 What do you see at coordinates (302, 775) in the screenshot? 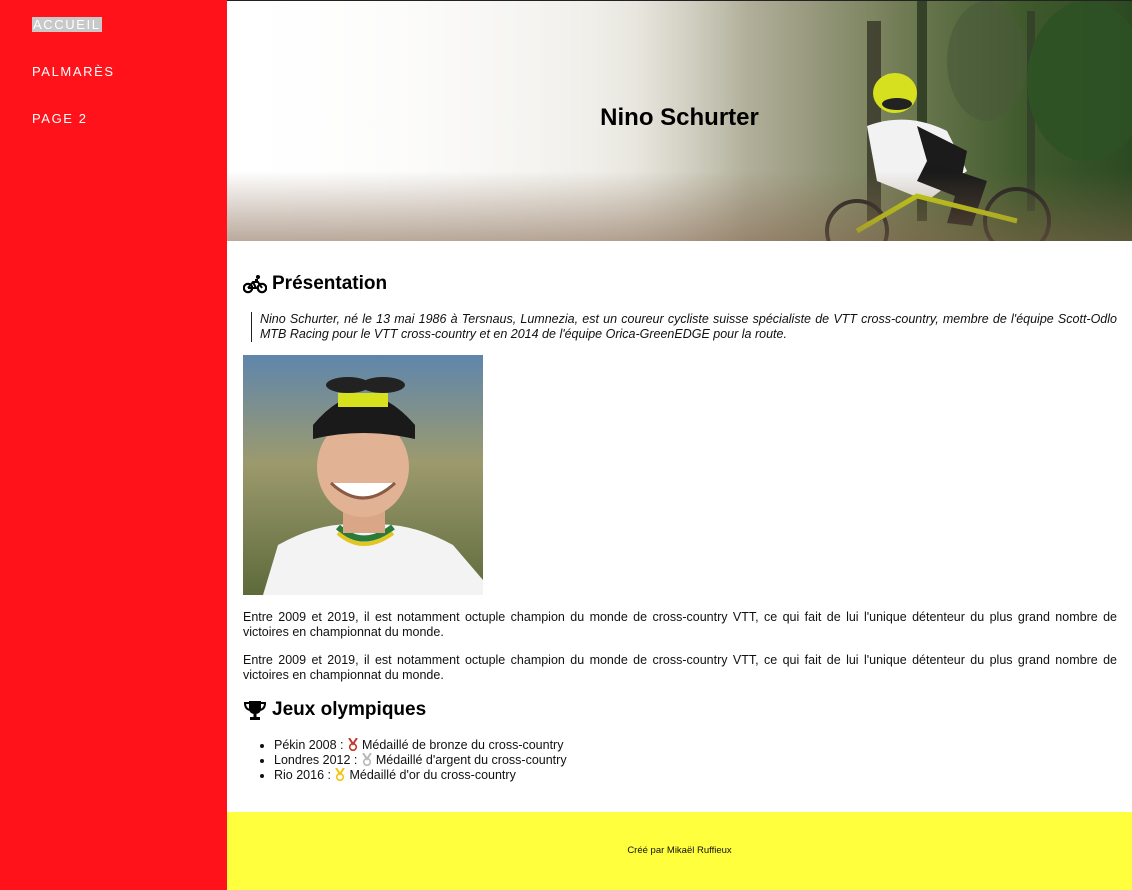
I see `list-item-prefix: Rio 2016 :` at bounding box center [302, 775].